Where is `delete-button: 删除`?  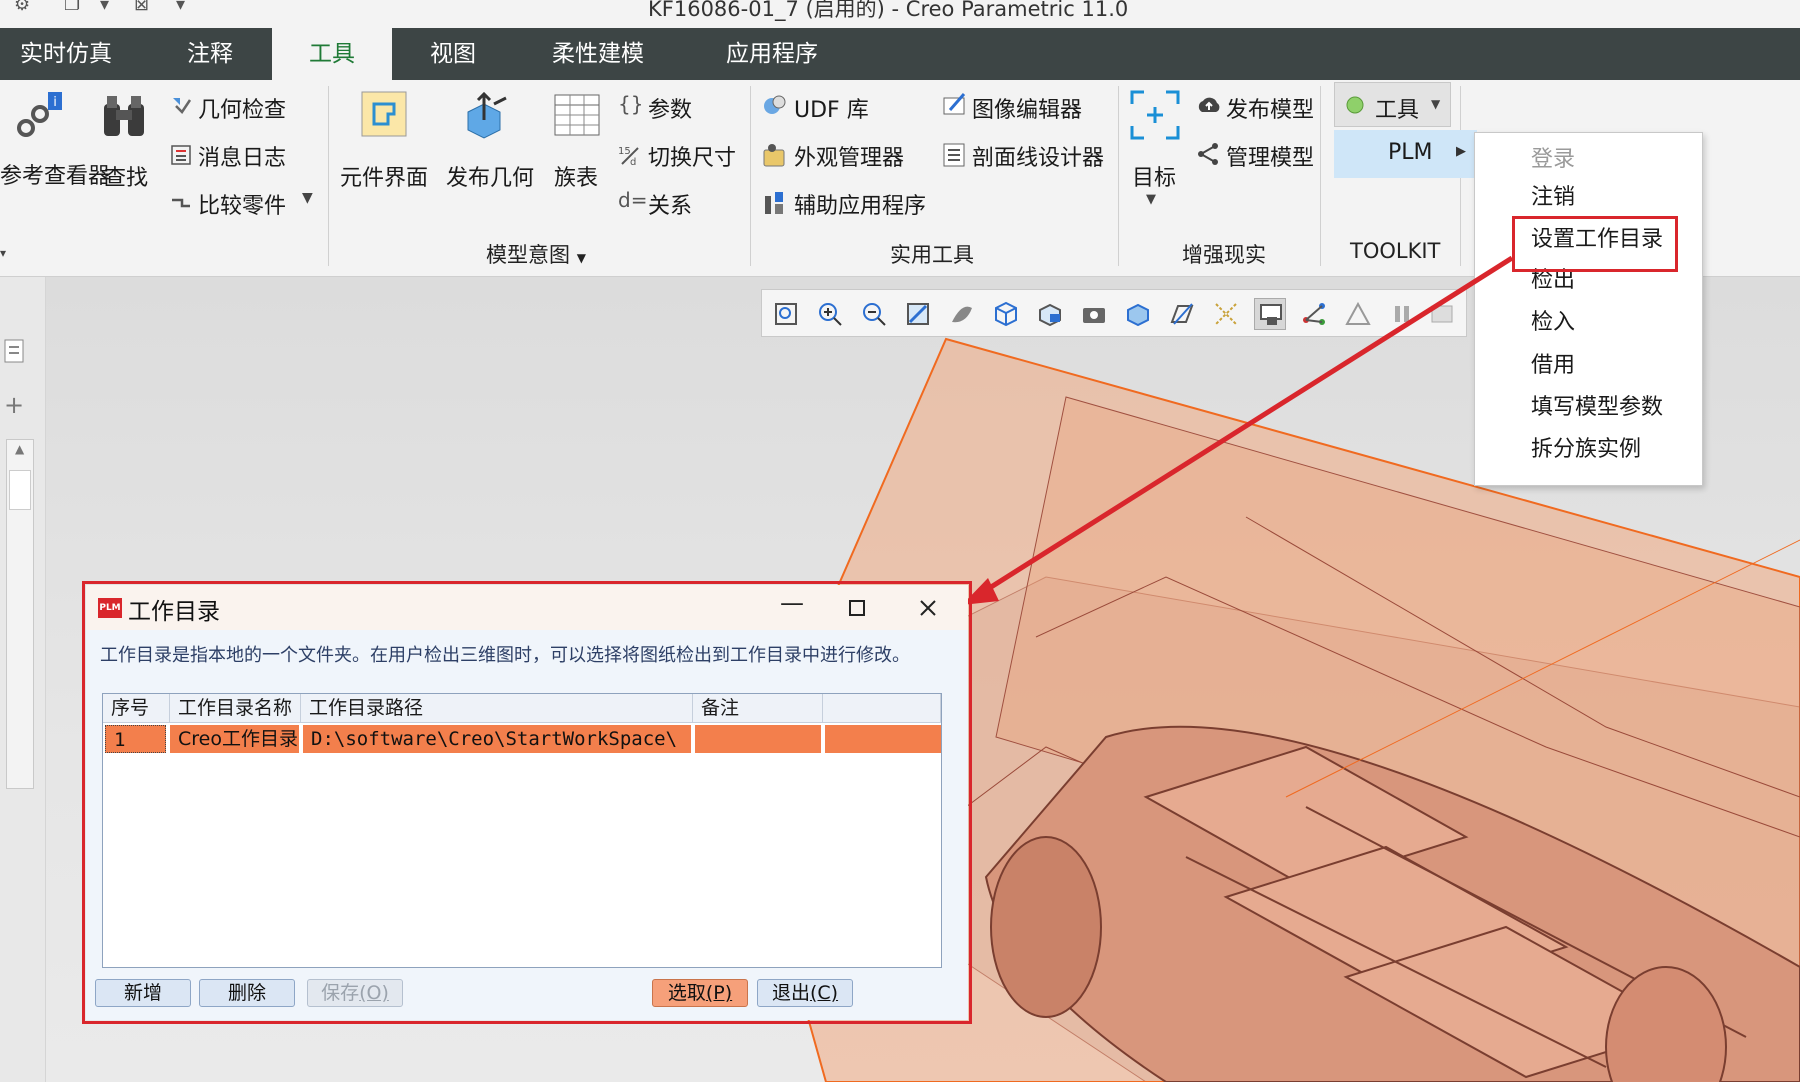 delete-button: 删除 is located at coordinates (247, 993).